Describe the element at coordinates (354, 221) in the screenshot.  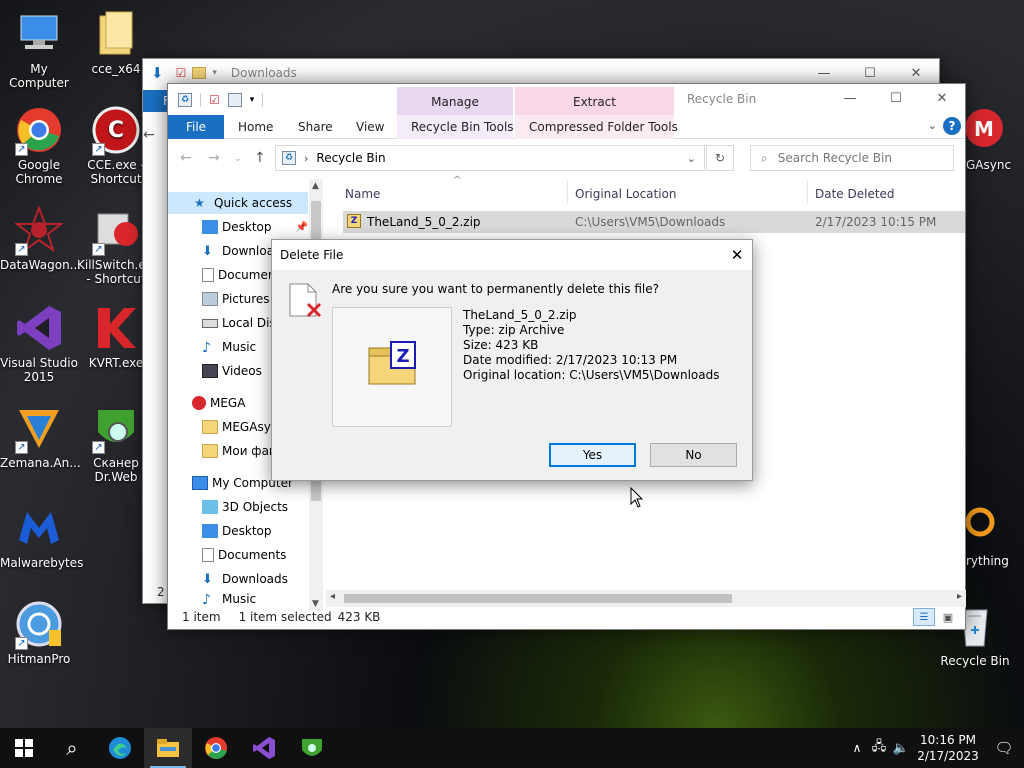
I see `zip-file-icon: Z` at that location.